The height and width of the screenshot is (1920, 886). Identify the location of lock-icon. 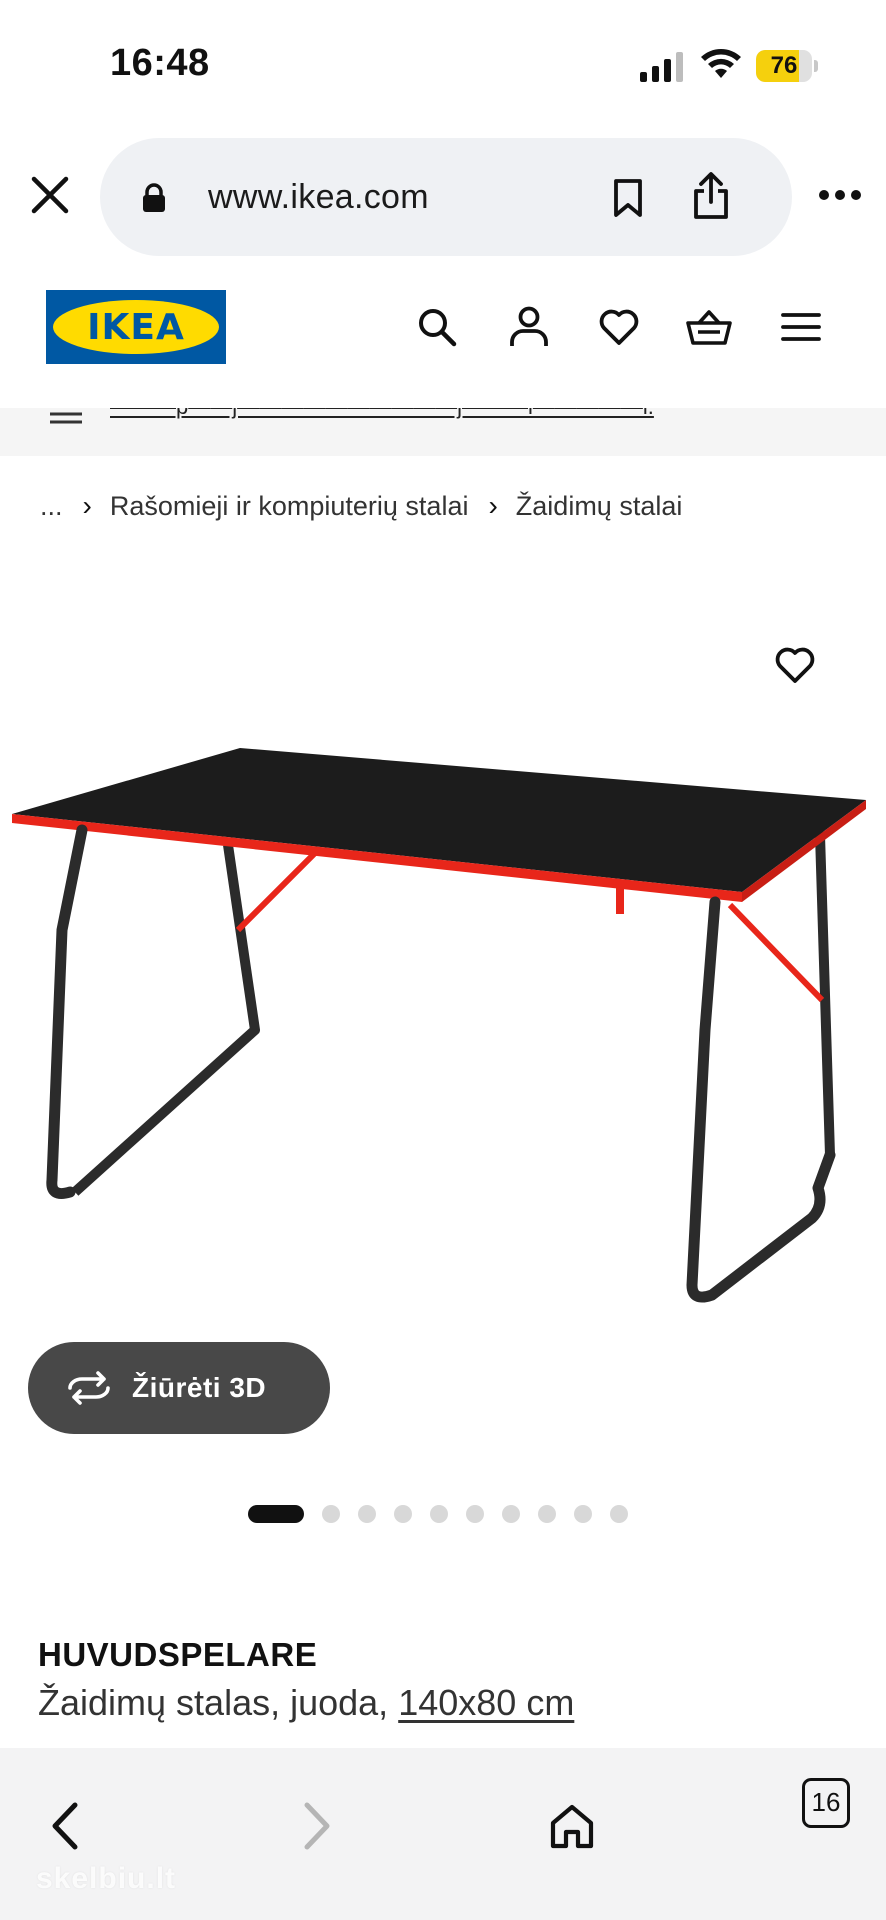
(154, 197).